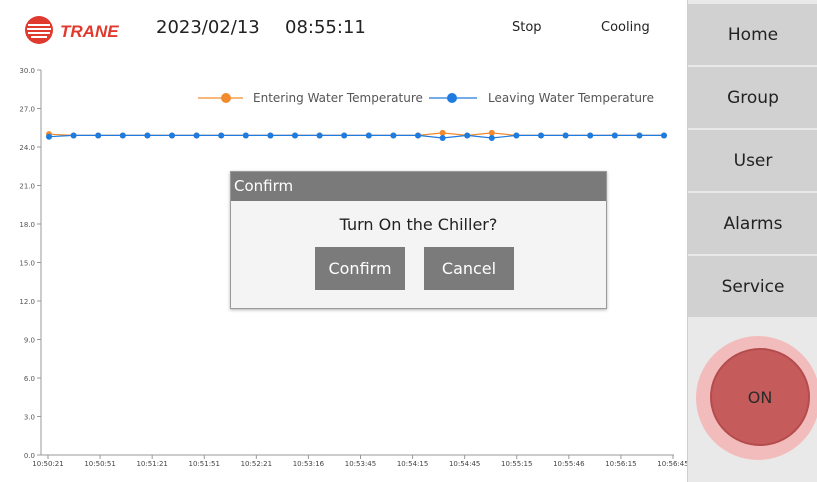  Describe the element at coordinates (571, 98) in the screenshot. I see `legend-label-leaving: Leaving Water Temperature` at that location.